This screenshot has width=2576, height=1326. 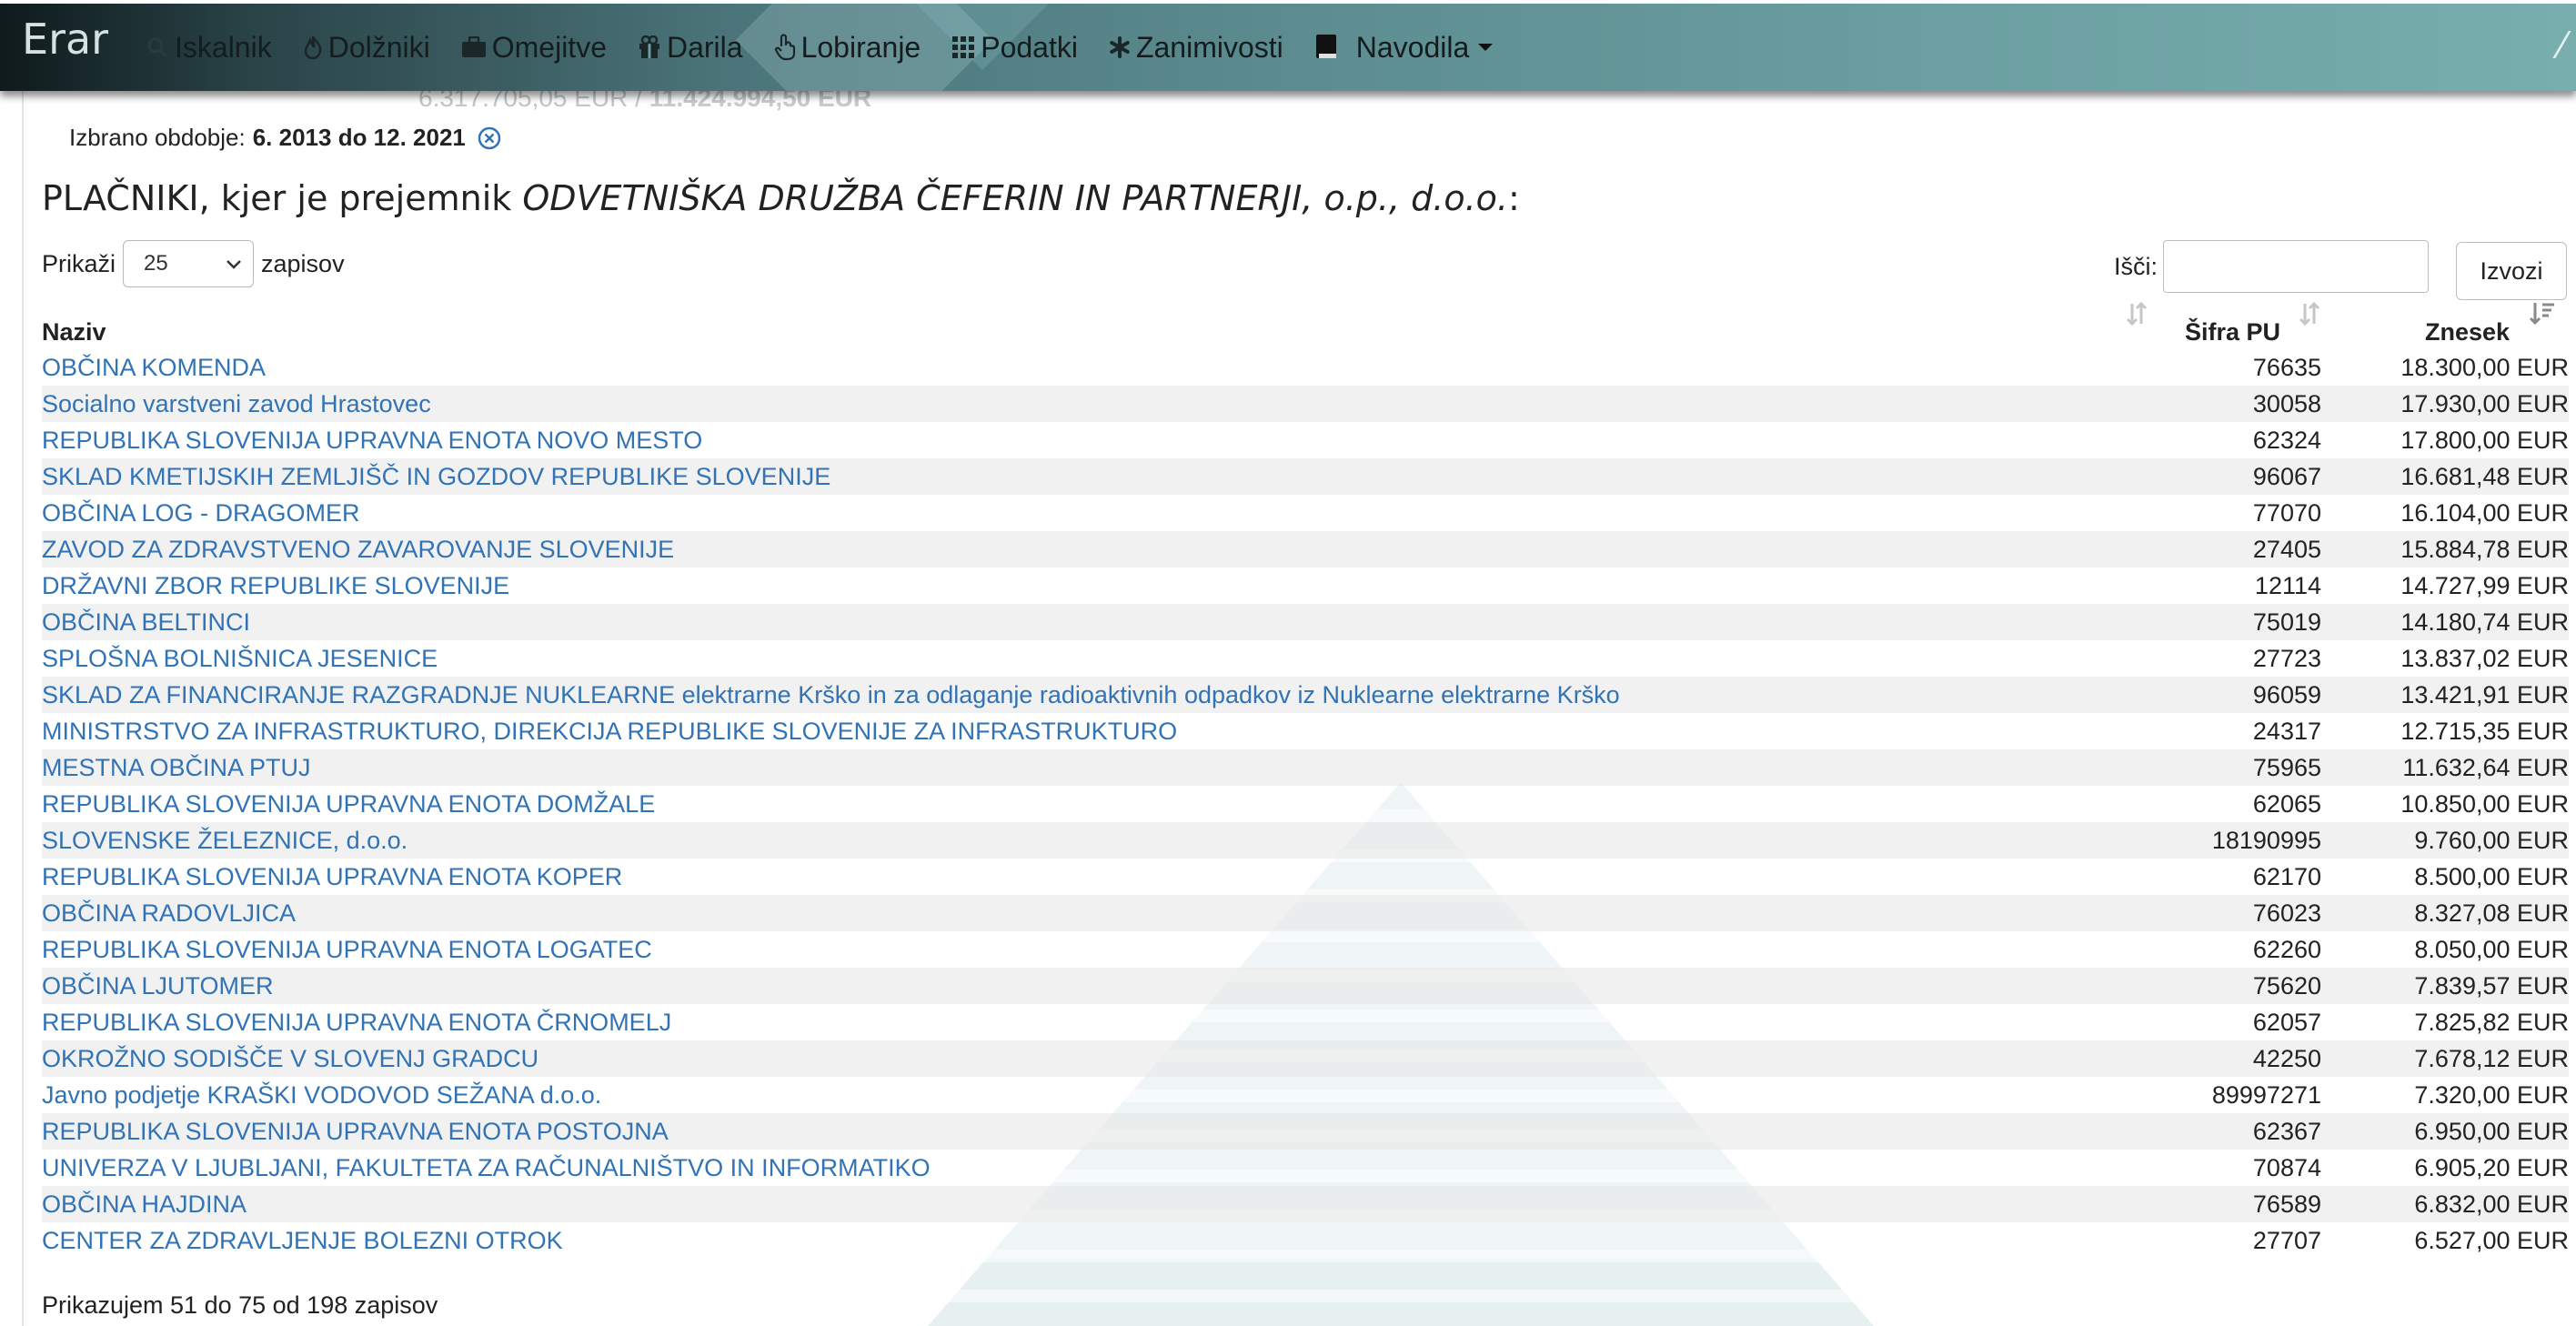 I want to click on page-size-select: 25, so click(x=189, y=263).